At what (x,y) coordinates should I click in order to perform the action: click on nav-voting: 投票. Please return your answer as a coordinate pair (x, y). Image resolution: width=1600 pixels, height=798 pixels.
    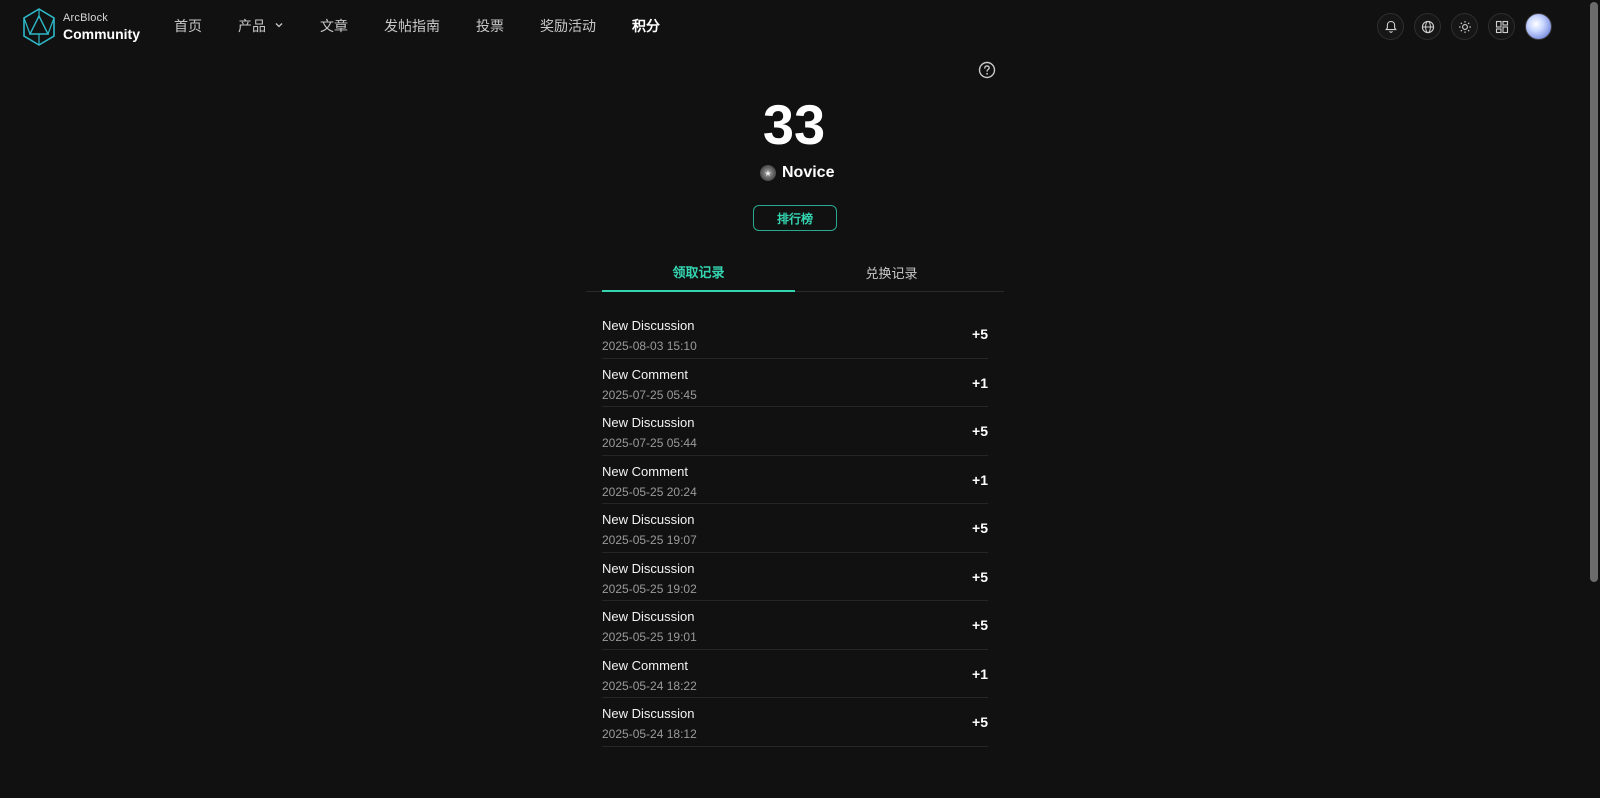
    Looking at the image, I should click on (490, 26).